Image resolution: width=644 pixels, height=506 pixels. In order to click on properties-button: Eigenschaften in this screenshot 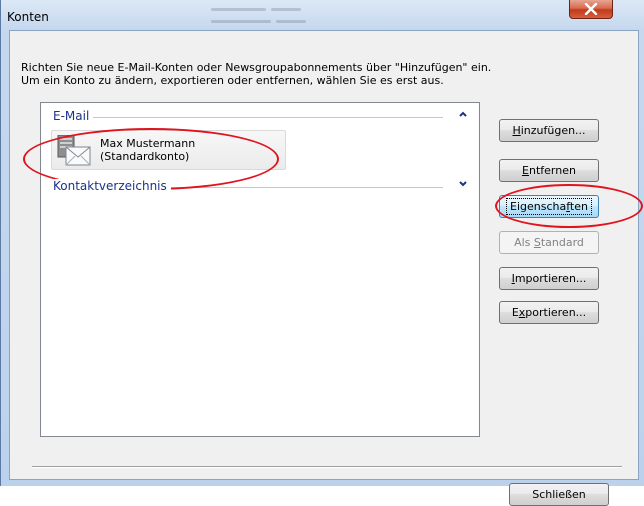, I will do `click(549, 206)`.